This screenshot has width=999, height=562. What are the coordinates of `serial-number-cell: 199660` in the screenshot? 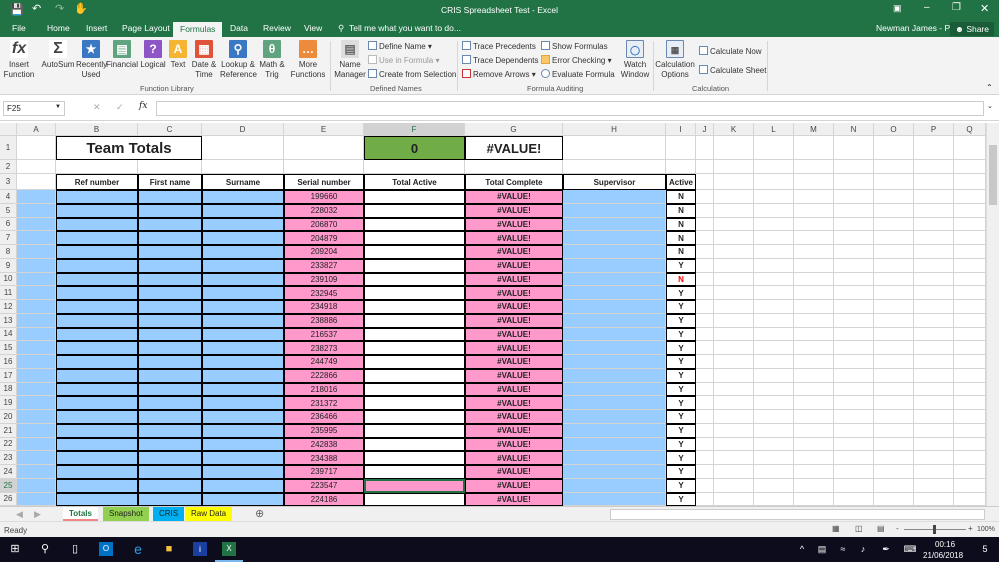 It's located at (324, 197).